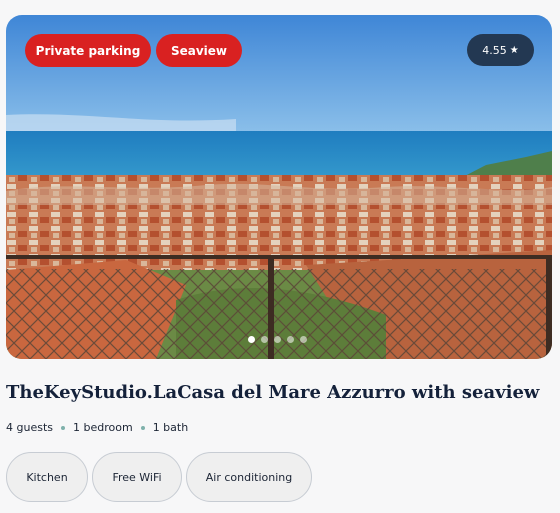 This screenshot has height=513, width=560. Describe the element at coordinates (137, 477) in the screenshot. I see `amenity-chip-wifi: Free WiFi` at that location.